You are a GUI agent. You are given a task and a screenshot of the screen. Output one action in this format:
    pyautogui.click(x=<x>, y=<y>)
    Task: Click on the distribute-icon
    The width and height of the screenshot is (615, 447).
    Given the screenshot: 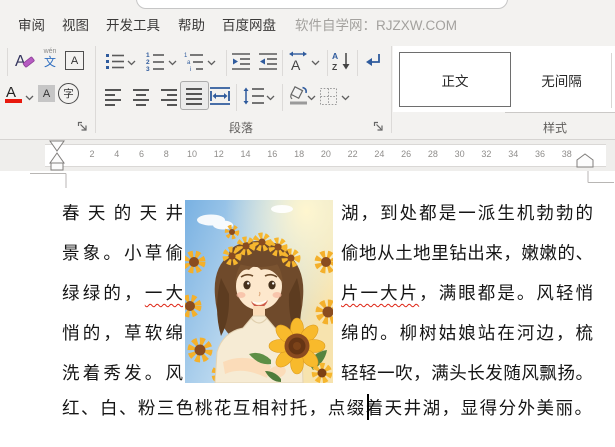 What is the action you would take?
    pyautogui.click(x=220, y=96)
    